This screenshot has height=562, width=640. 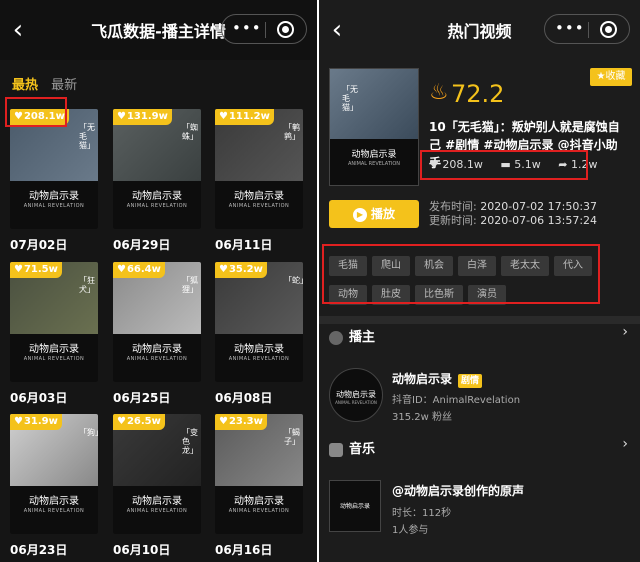 I want to click on video-card: 「蛇」动物启示录ANIMAL REVELATION ♥35.2w 06月08日, so click(x=259, y=334).